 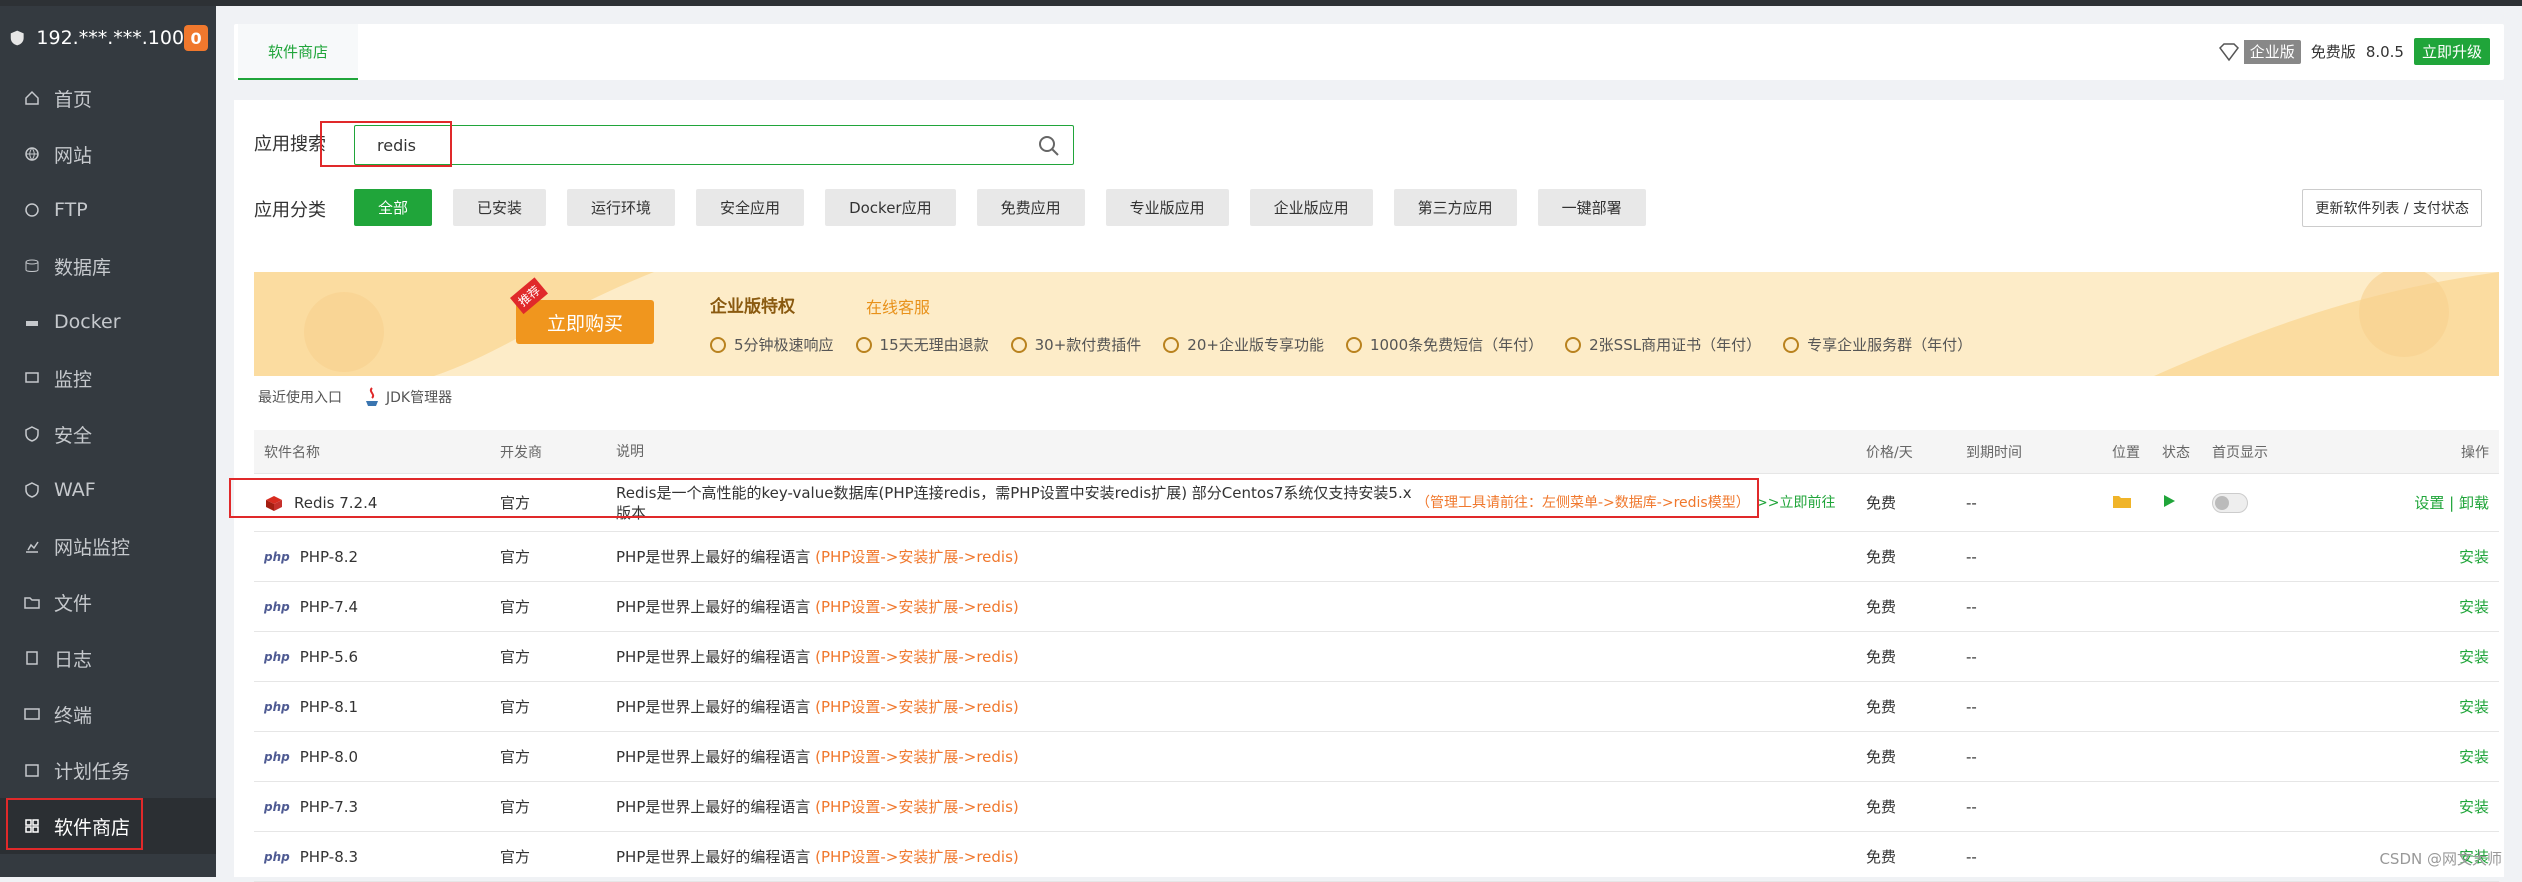 I want to click on sidebar-item-2: FTP, so click(x=108, y=210).